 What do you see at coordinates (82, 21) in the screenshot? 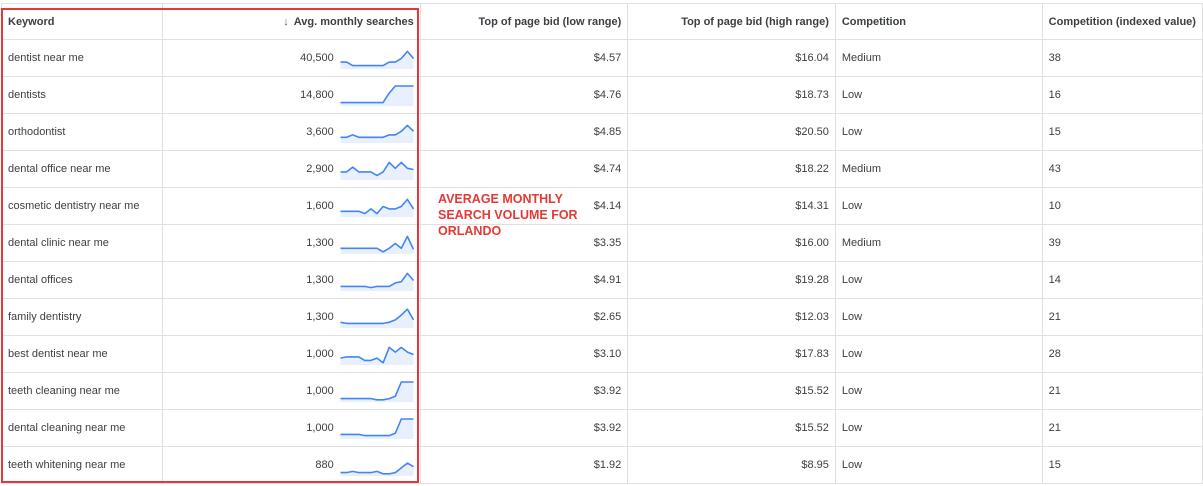
I see `column-header-keyword: Keyword` at bounding box center [82, 21].